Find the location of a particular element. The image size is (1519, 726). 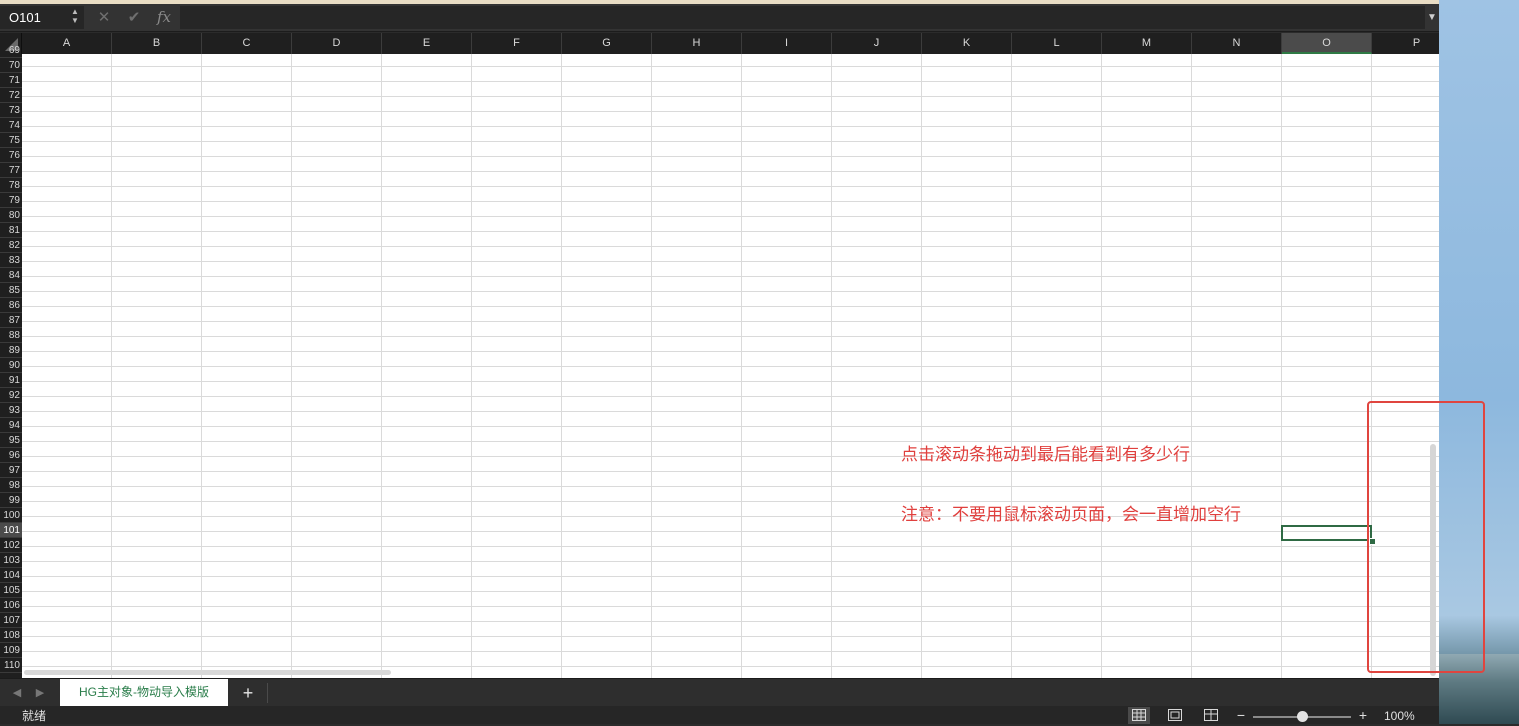

row-header-103: 103 is located at coordinates (11, 560).